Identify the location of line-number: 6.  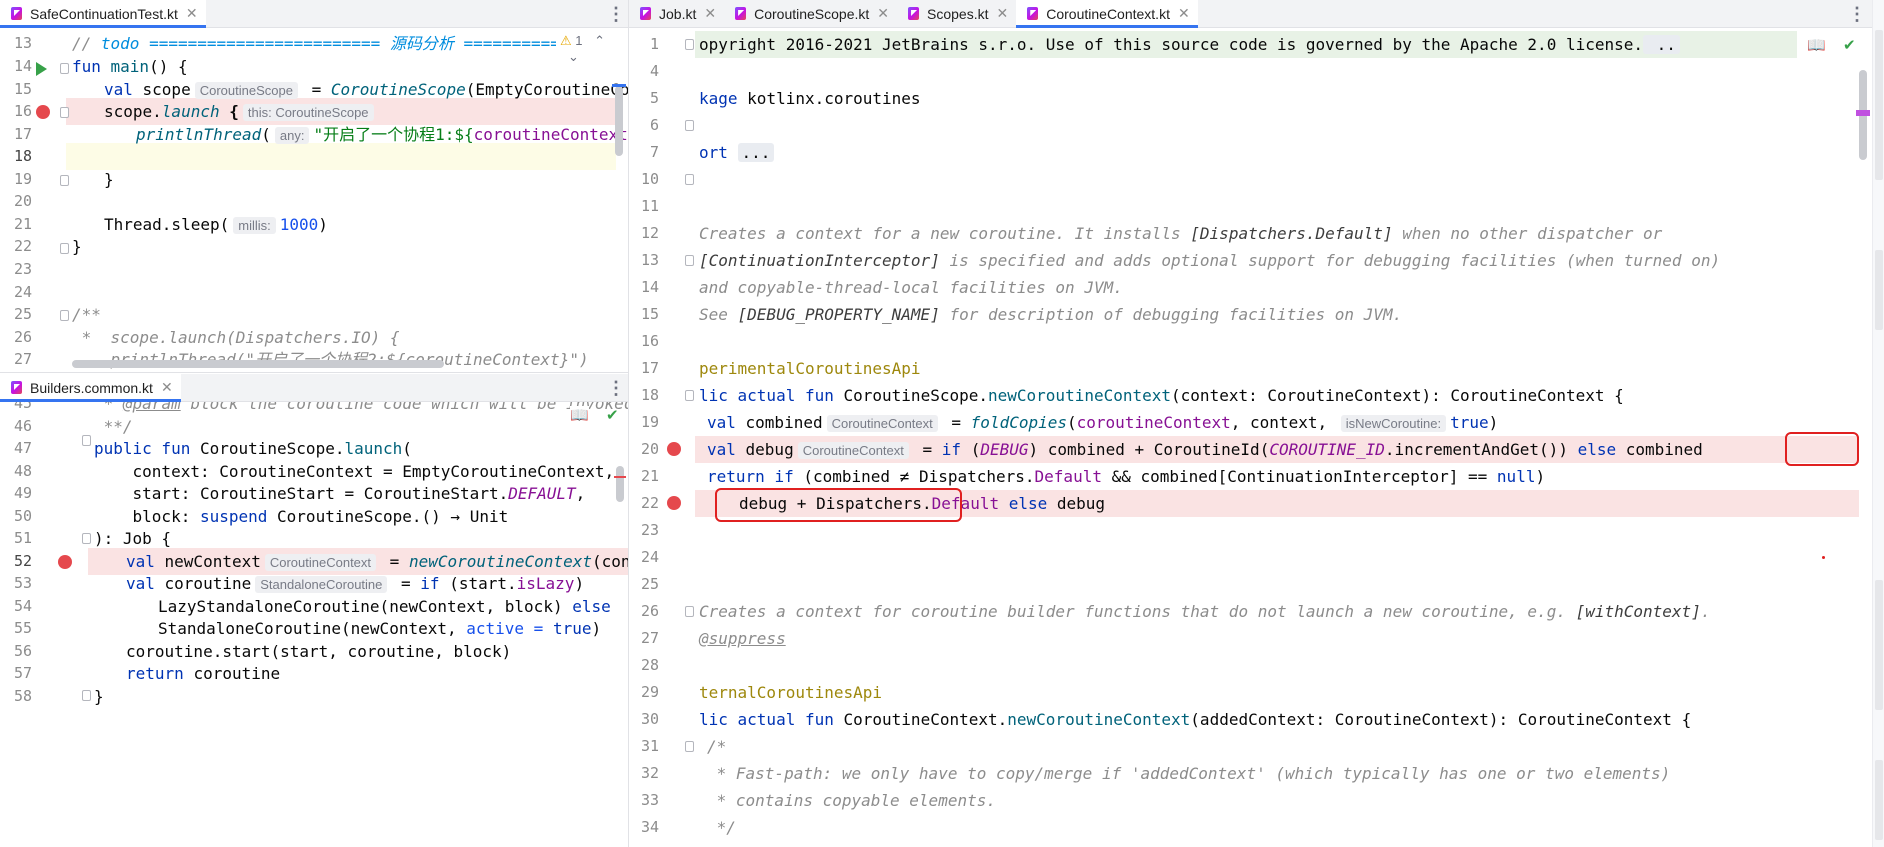
(654, 125).